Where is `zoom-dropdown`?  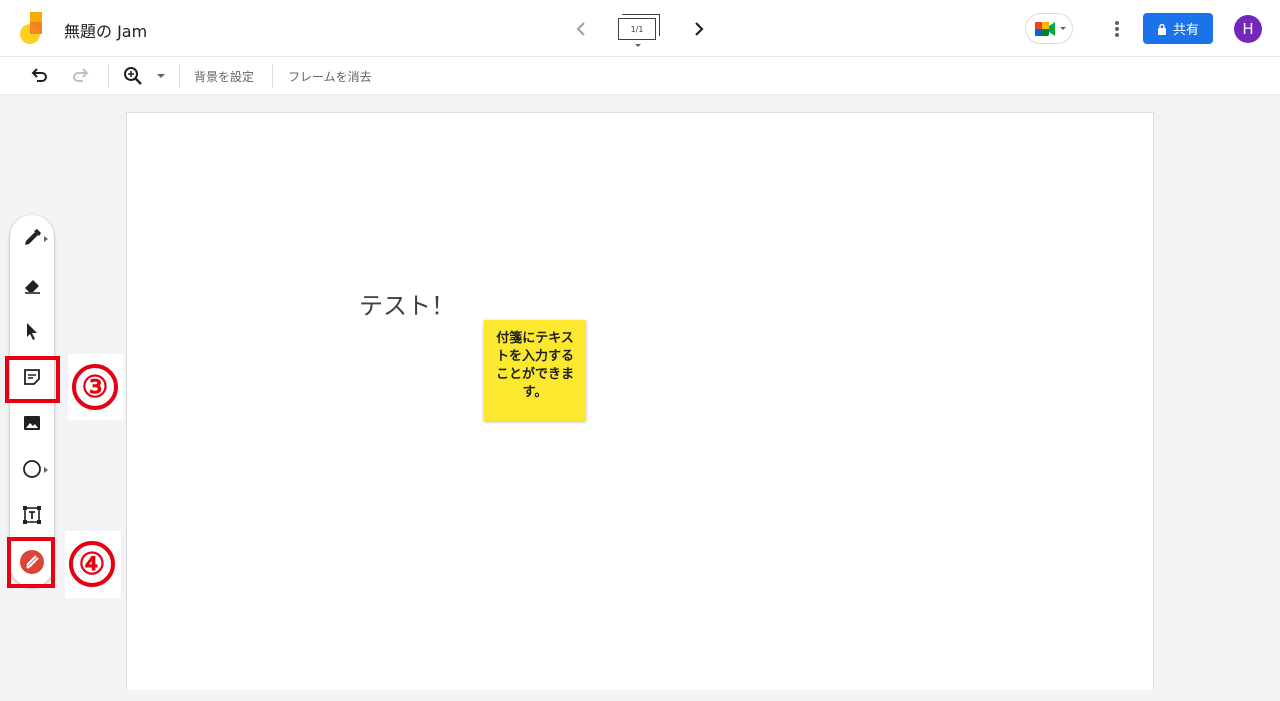 zoom-dropdown is located at coordinates (161, 76).